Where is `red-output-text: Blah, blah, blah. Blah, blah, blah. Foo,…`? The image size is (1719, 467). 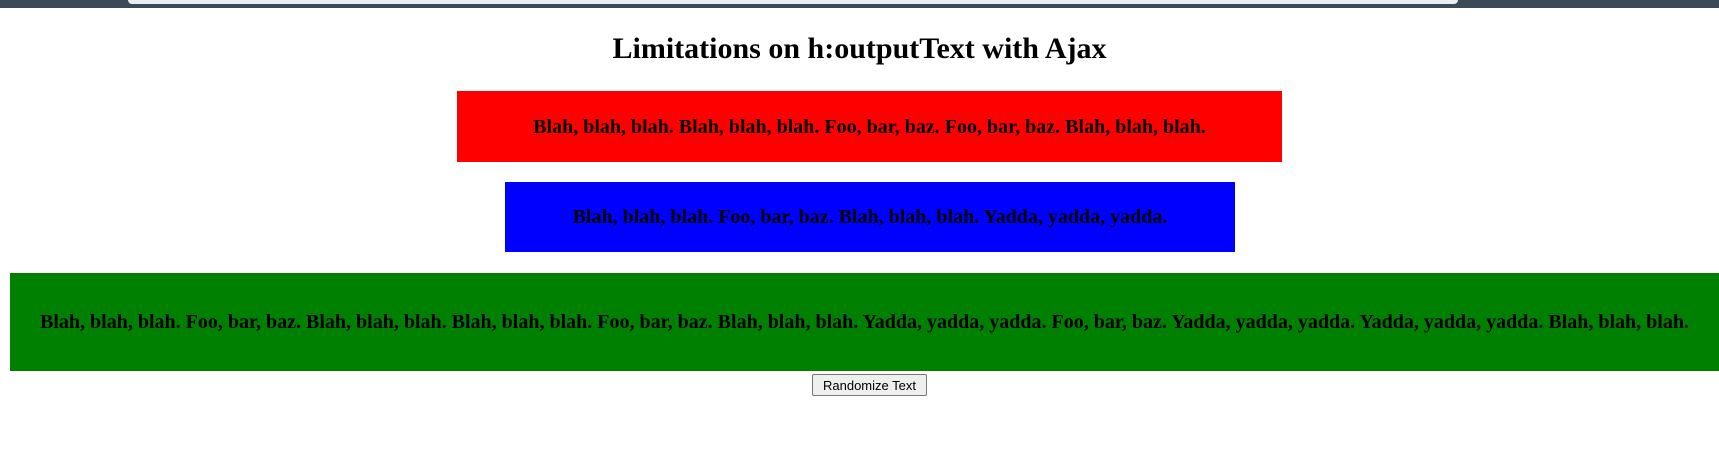
red-output-text: Blah, blah, blah. Blah, blah, blah. Foo,… is located at coordinates (869, 126).